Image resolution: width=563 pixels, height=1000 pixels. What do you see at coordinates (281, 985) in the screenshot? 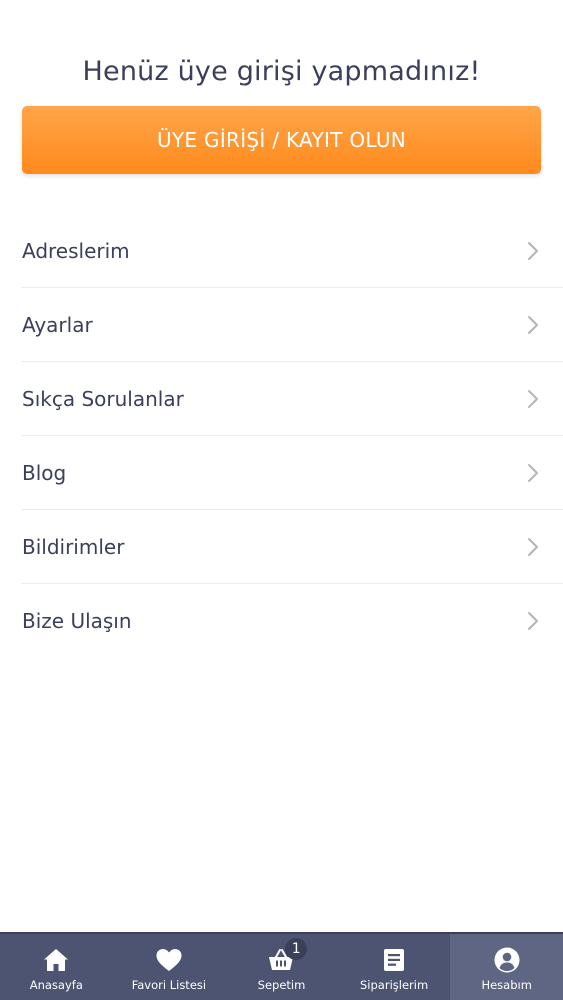
I see `tab-label: Sepetim` at bounding box center [281, 985].